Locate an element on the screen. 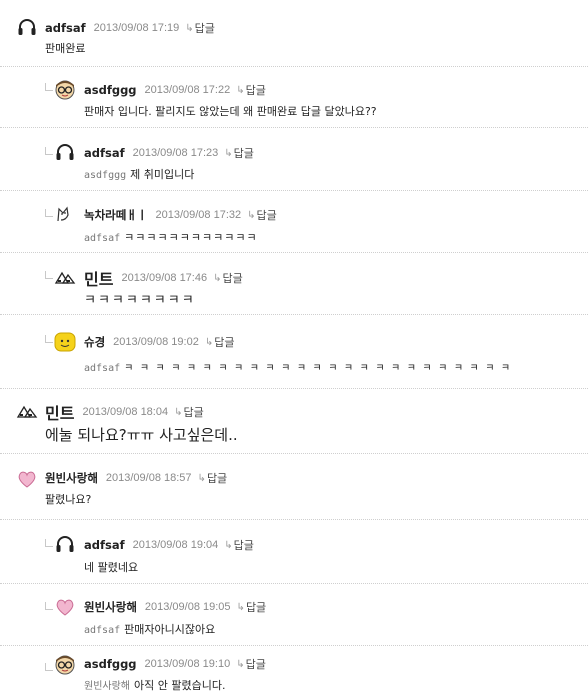 The image size is (588, 698). comment-date: 2013/09/08 17:23 is located at coordinates (175, 153).